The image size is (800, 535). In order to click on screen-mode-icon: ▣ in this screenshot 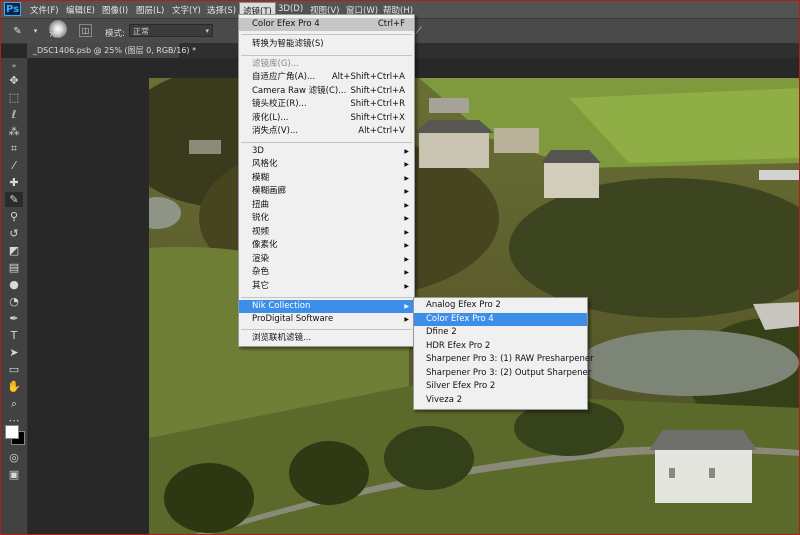, I will do `click(14, 474)`.